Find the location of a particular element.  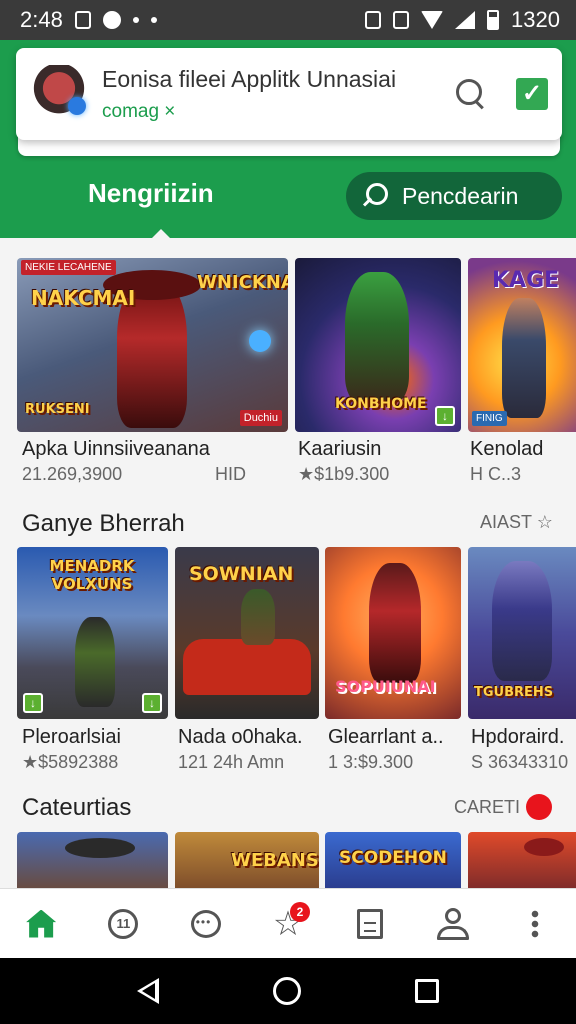

featured-meta: H C..3 is located at coordinates (496, 474).